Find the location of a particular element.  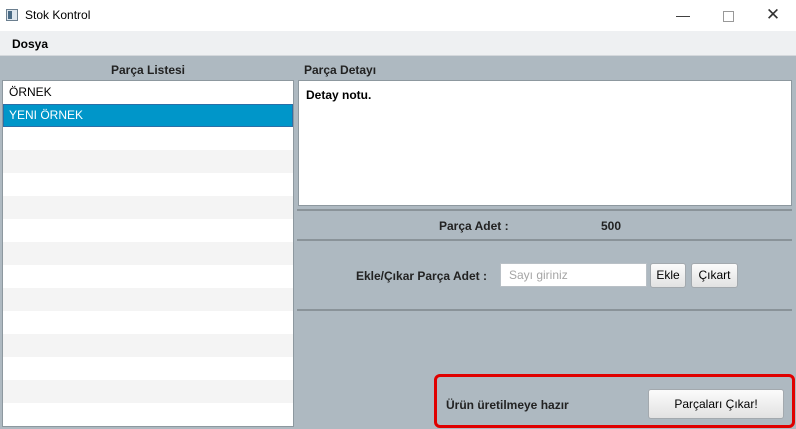

title-bar: Stok Kontrol — ✕ is located at coordinates (398, 15).